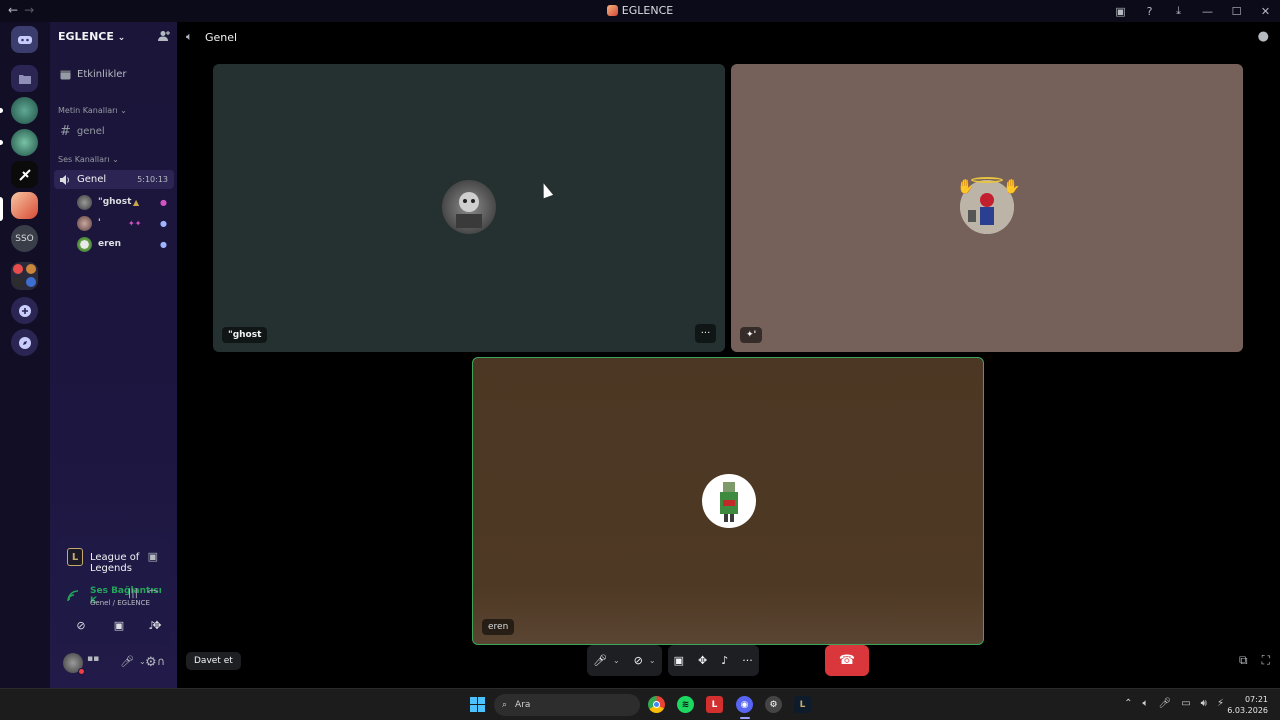  What do you see at coordinates (152, 595) in the screenshot?
I see `disconnect-icon: ⌒` at bounding box center [152, 595].